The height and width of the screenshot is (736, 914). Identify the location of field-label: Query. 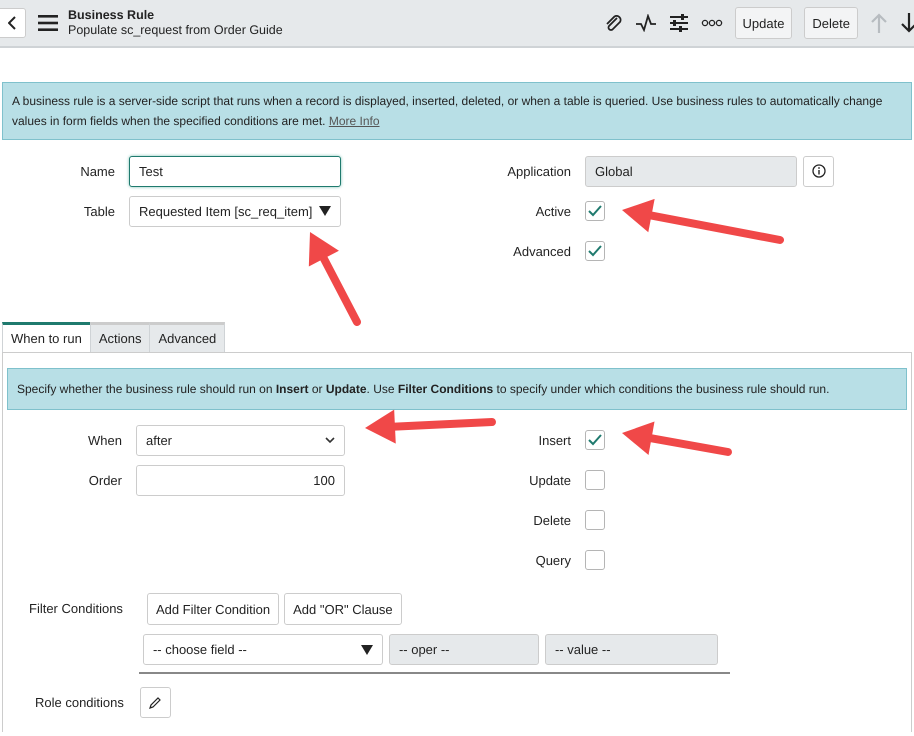
(552, 560).